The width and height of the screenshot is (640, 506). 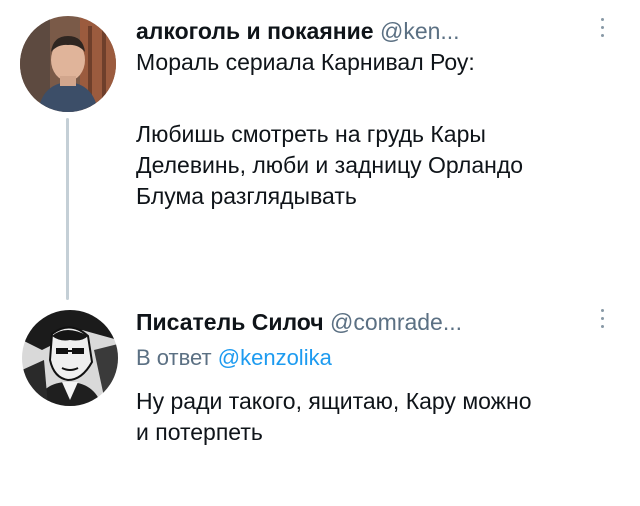 What do you see at coordinates (255, 31) in the screenshot?
I see `author-display-name: алкоголь и покаяние` at bounding box center [255, 31].